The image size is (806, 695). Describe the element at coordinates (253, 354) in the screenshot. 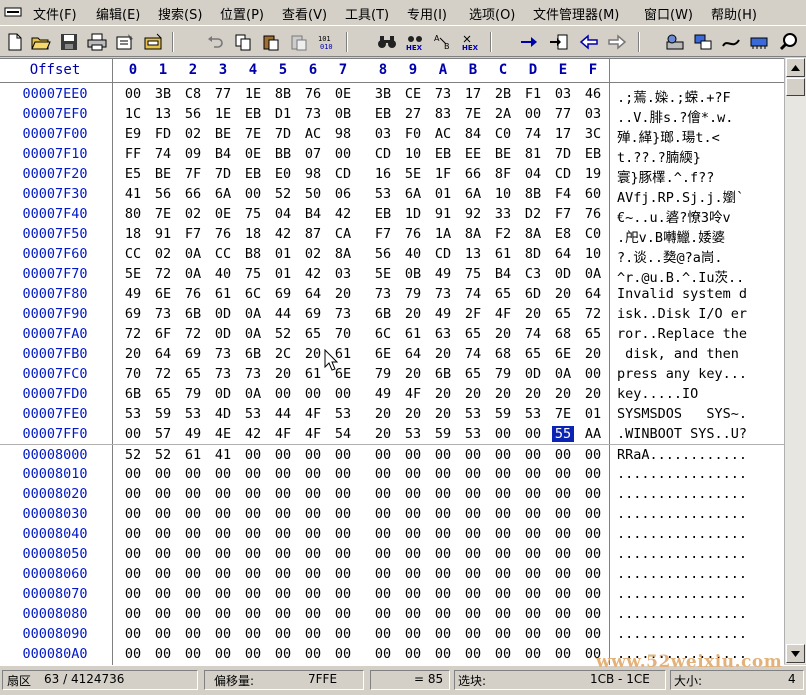

I see `hex-byte: 6B` at that location.